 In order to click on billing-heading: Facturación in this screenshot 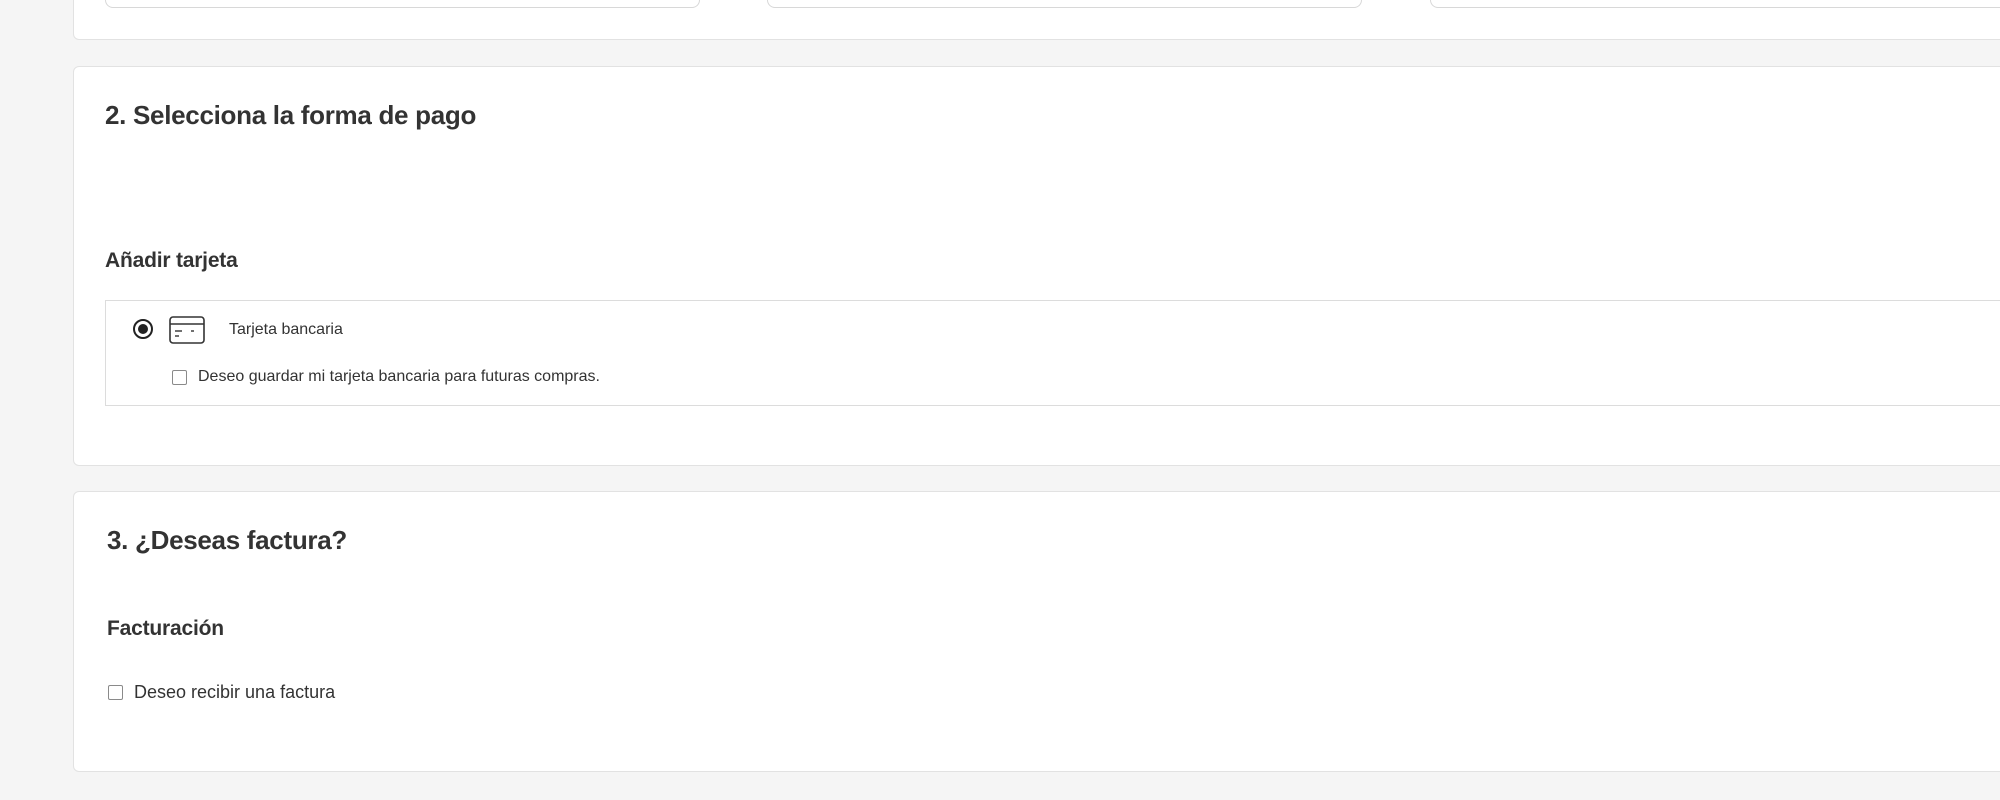, I will do `click(165, 628)`.